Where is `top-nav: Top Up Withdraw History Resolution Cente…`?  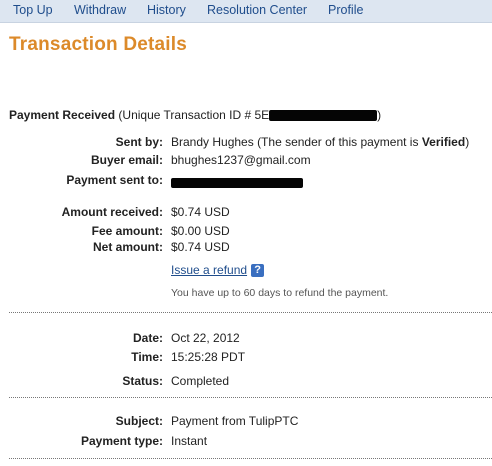
top-nav: Top Up Withdraw History Resolution Cente… is located at coordinates (246, 11).